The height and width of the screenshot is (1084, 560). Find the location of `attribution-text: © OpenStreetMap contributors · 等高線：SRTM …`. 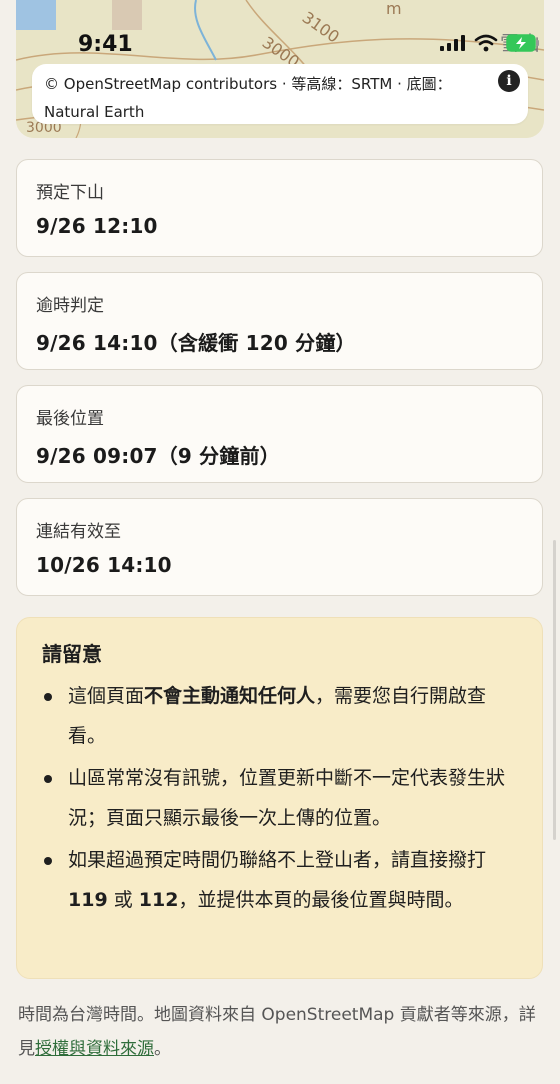

attribution-text: © OpenStreetMap contributors · 等高線：SRTM … is located at coordinates (248, 98).